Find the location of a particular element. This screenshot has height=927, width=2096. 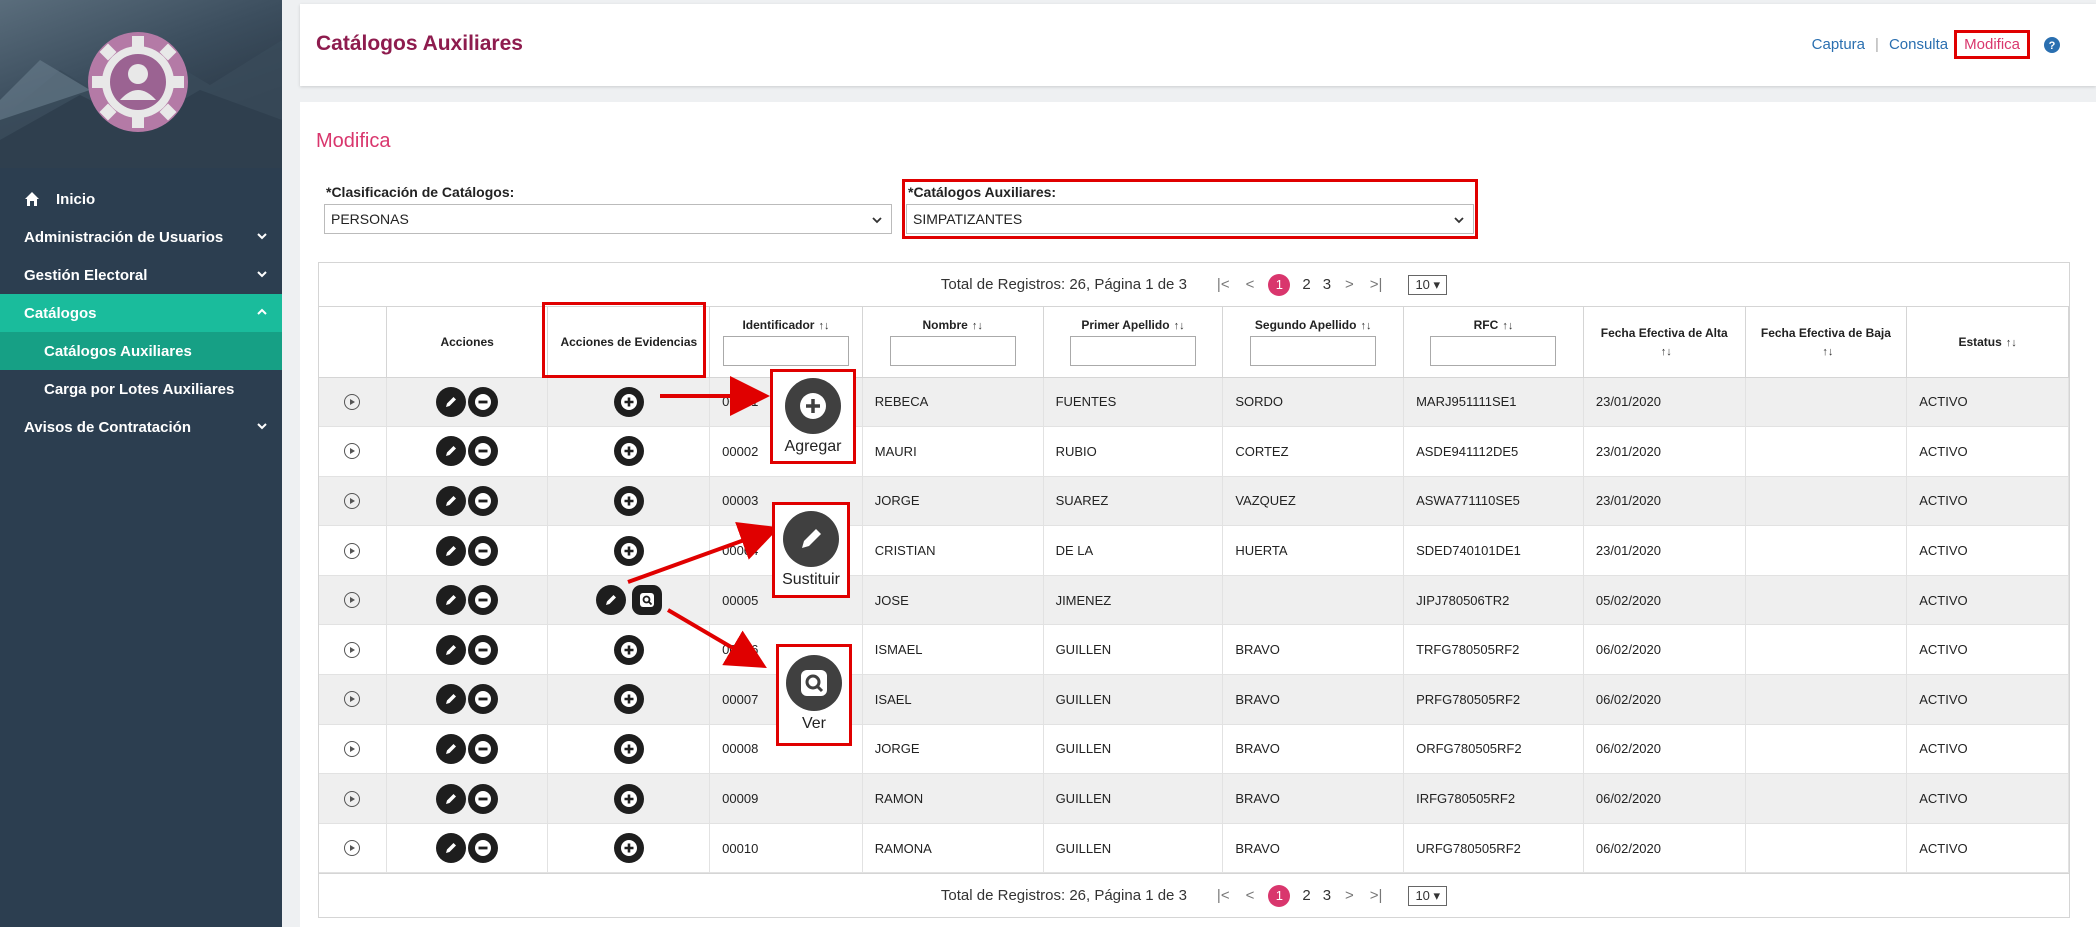

sidebar-item-inicio: Inicio is located at coordinates (141, 199).